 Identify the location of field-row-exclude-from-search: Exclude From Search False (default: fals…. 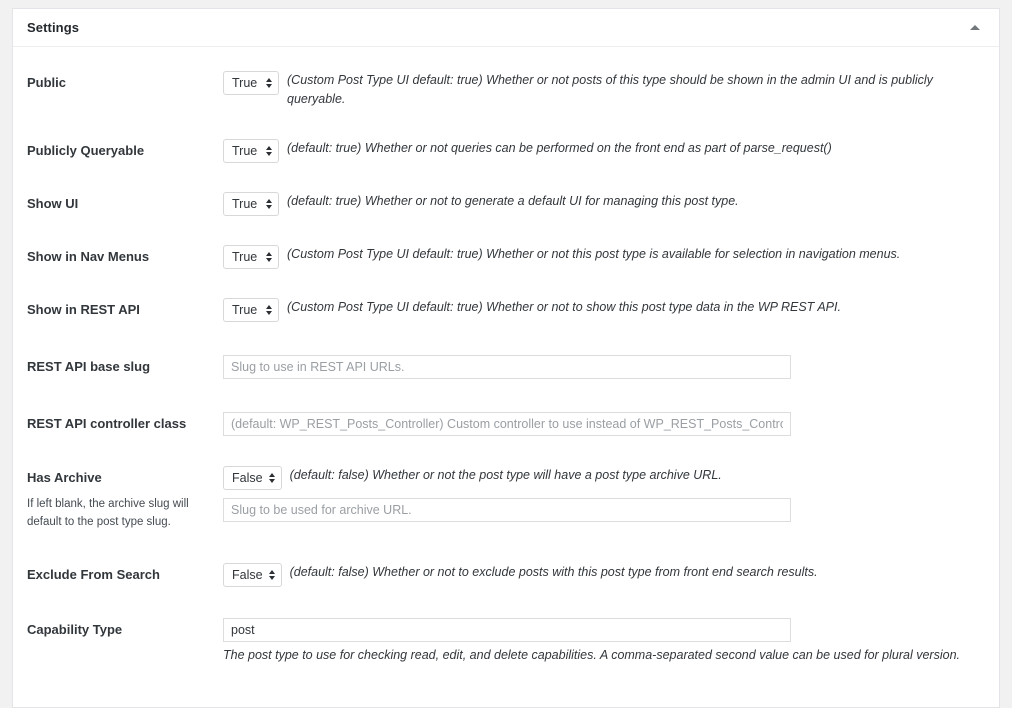
(506, 574).